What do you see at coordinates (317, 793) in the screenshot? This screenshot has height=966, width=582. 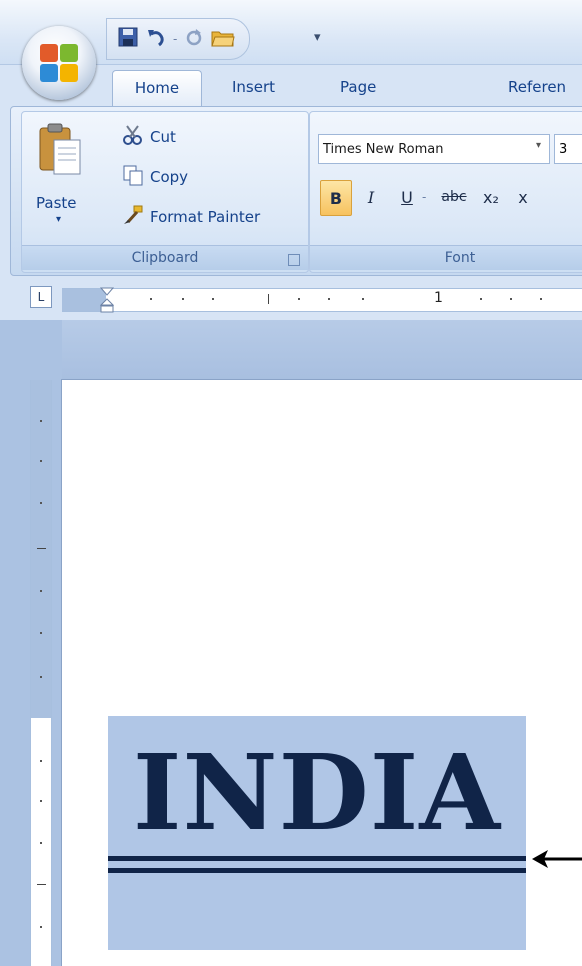 I see `document-heading-text: INDIA` at bounding box center [317, 793].